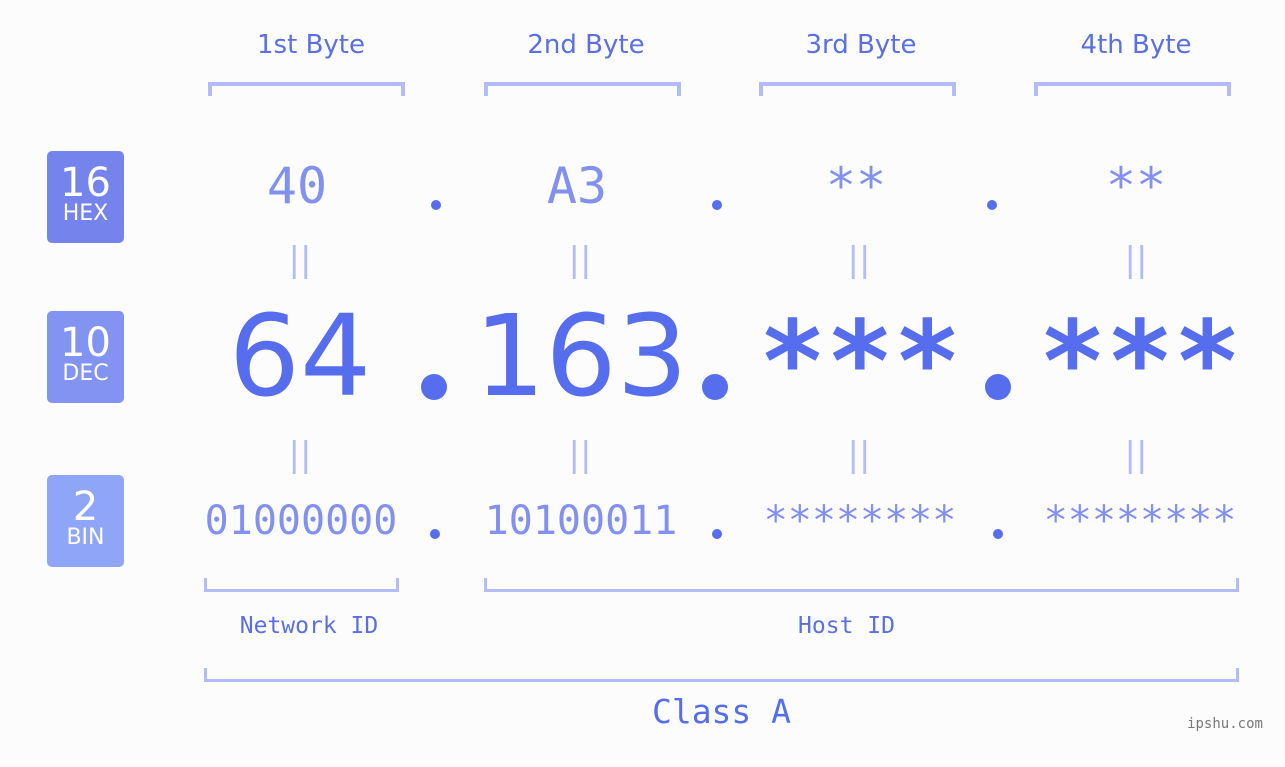 The height and width of the screenshot is (767, 1285). Describe the element at coordinates (581, 357) in the screenshot. I see `dec-value-2: 163` at that location.